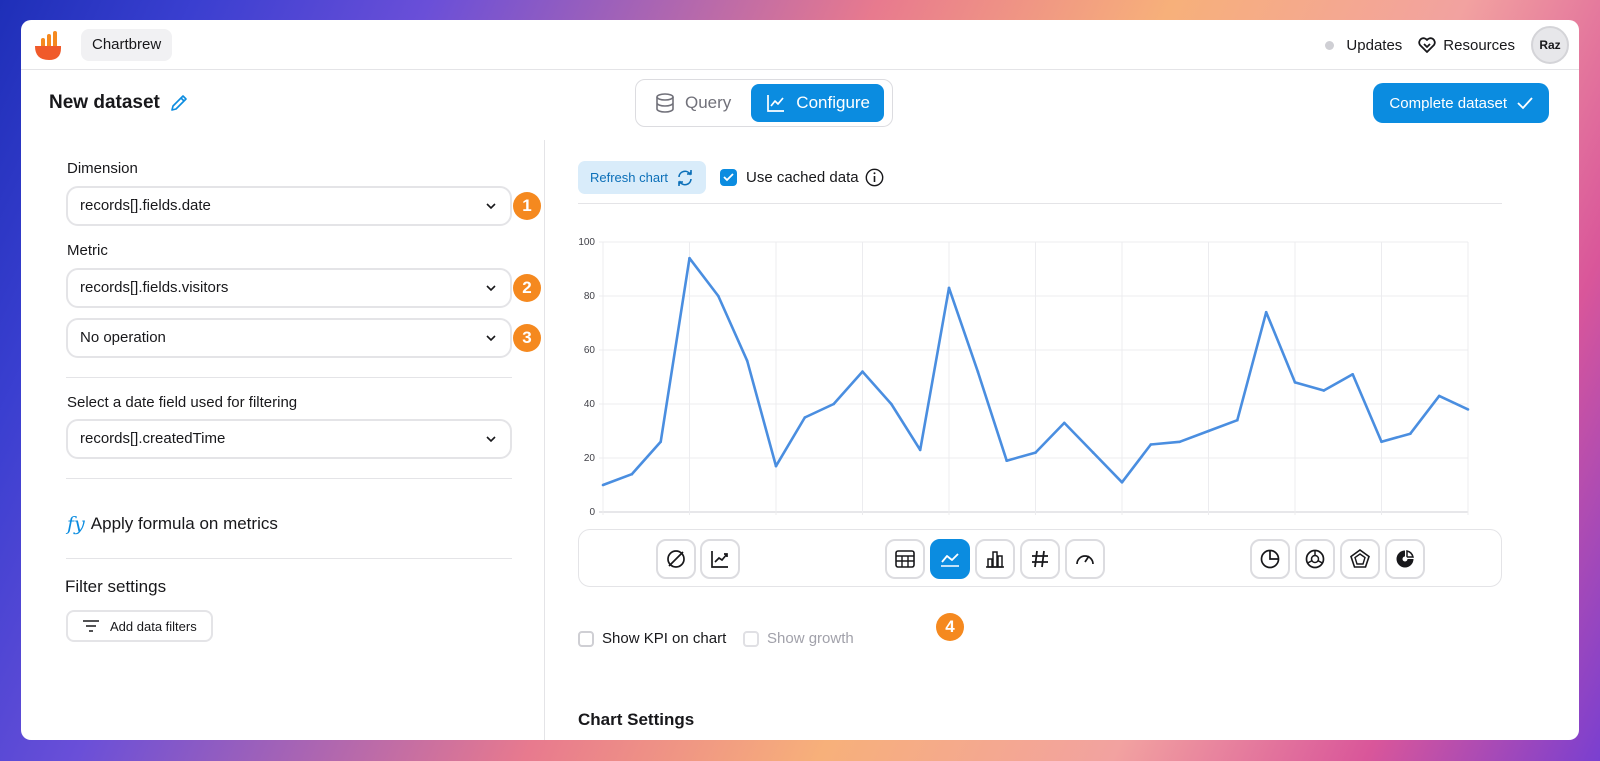 The width and height of the screenshot is (1600, 761). I want to click on resources-link: Resources, so click(1466, 45).